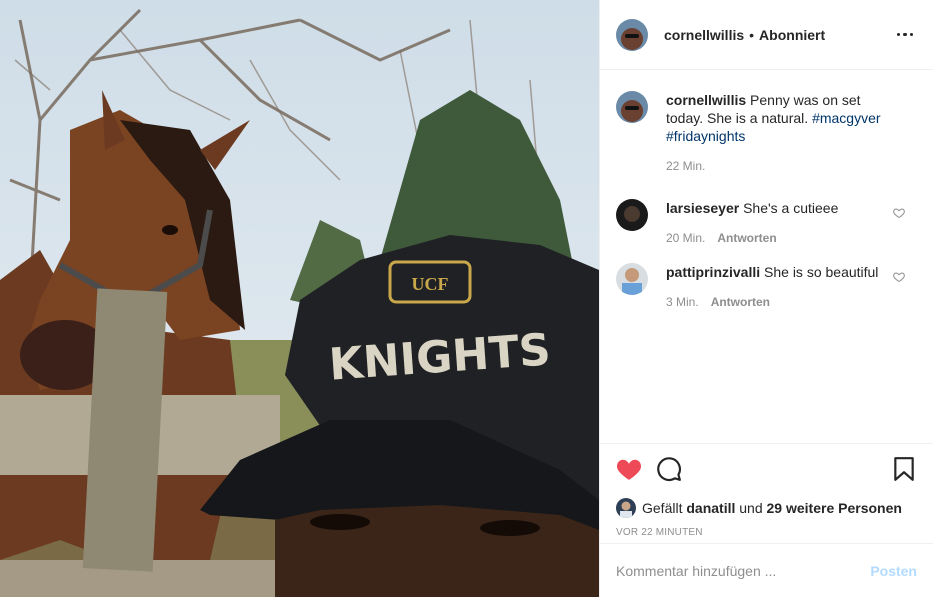 The height and width of the screenshot is (597, 933). Describe the element at coordinates (739, 570) in the screenshot. I see `comment-input` at that location.